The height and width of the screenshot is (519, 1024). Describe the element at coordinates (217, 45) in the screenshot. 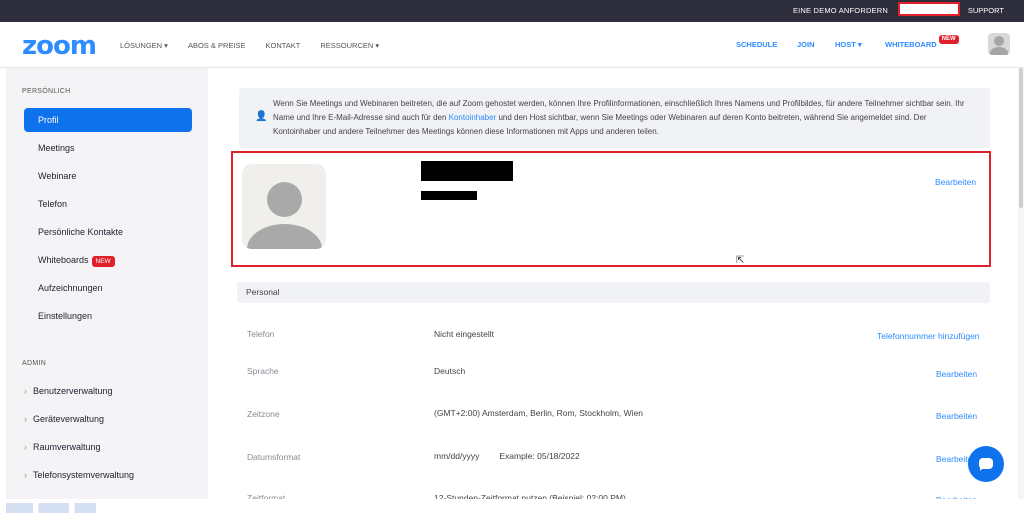

I see `nav-plans-pricing: ABOS & PREISE` at that location.